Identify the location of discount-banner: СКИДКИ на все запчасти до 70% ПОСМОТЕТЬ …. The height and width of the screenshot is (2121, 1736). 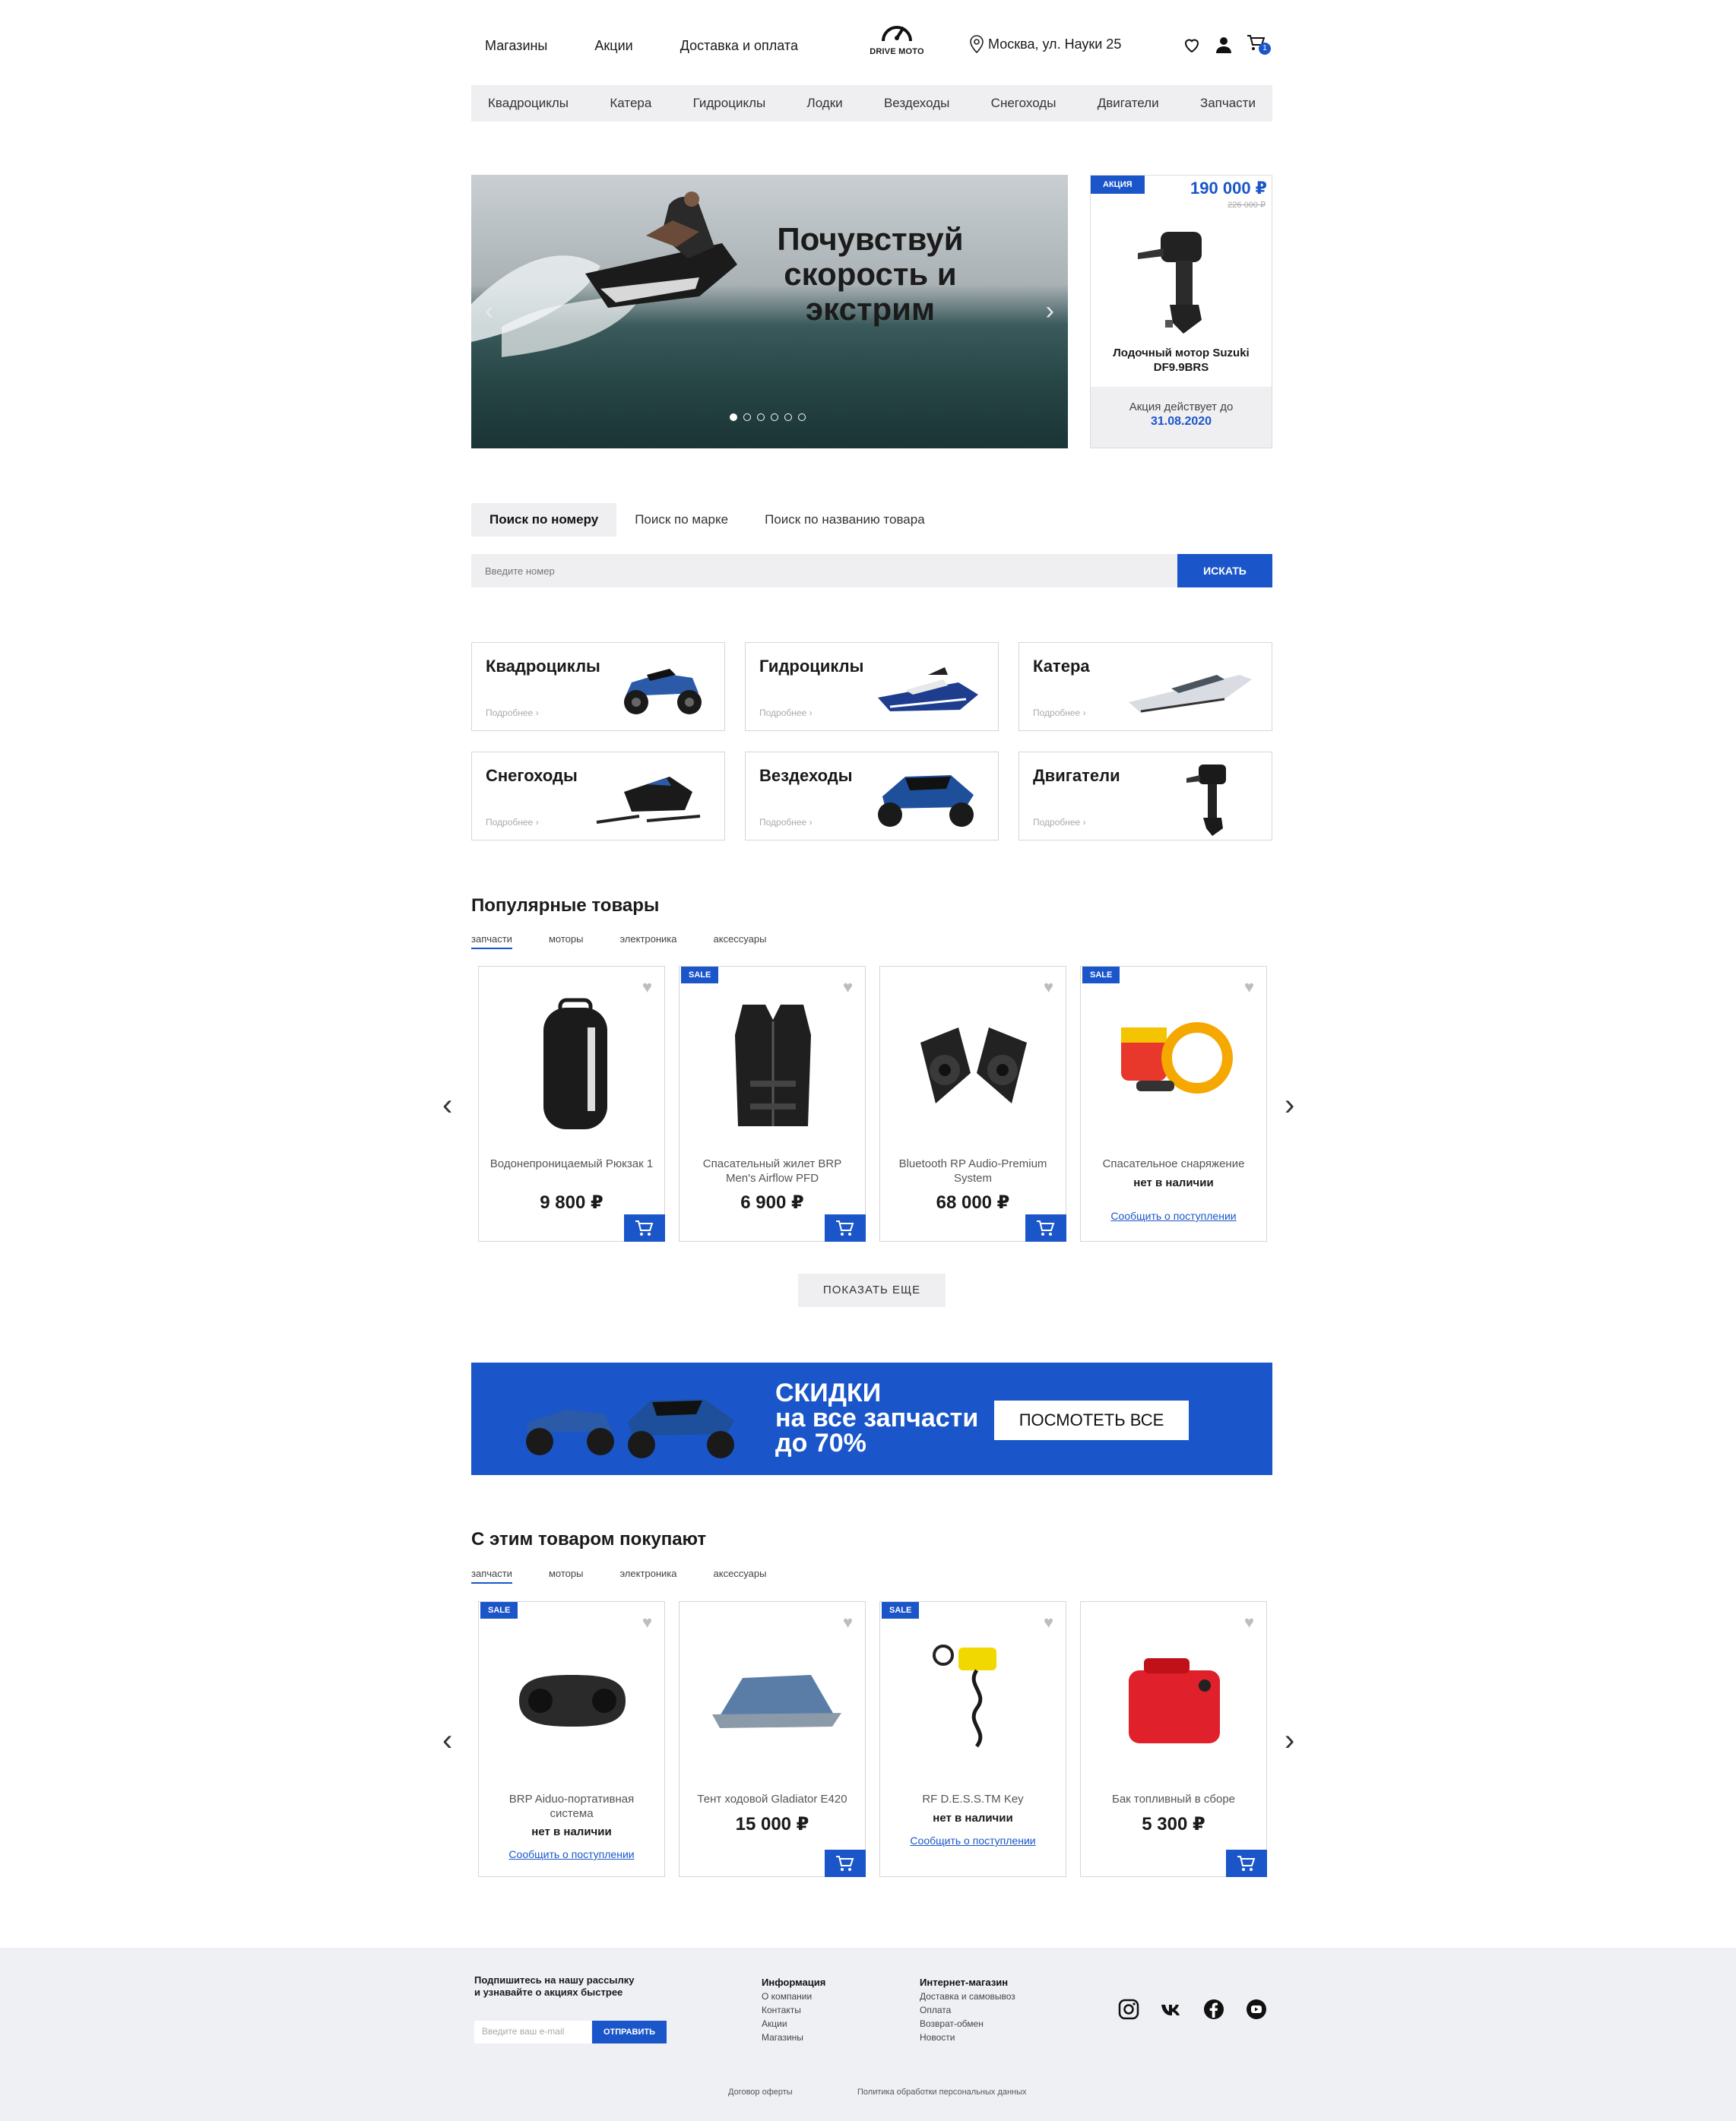
(871, 1419).